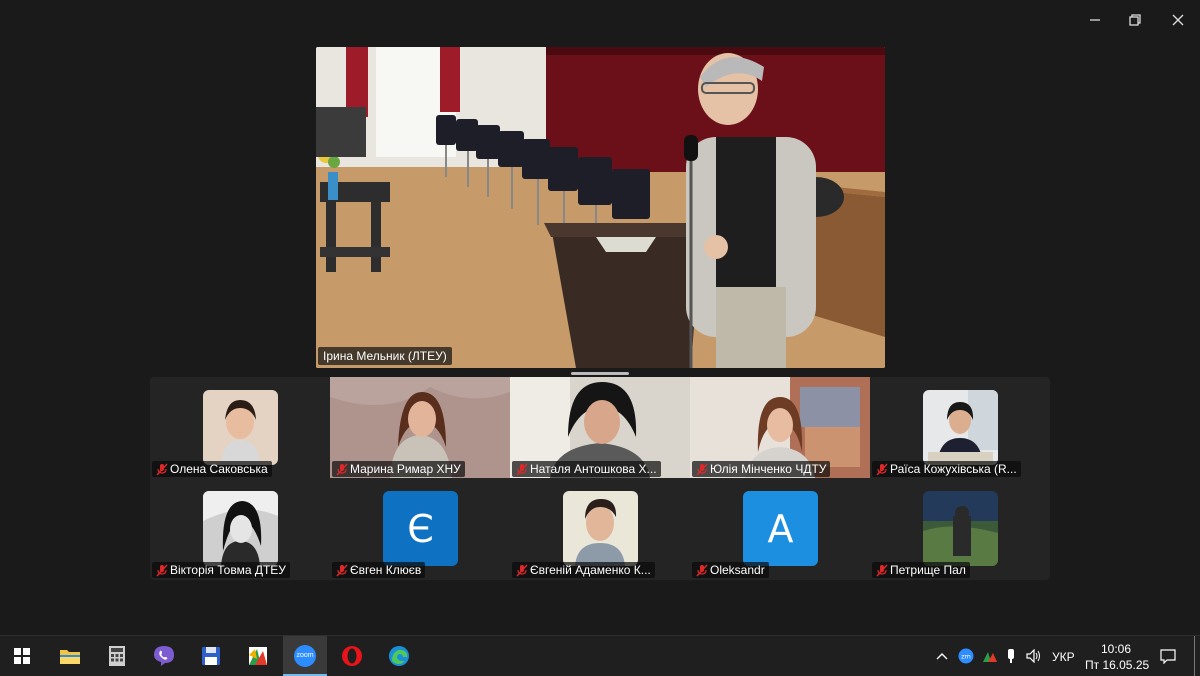 This screenshot has height=676, width=1200. I want to click on participant-tile: A Oleksandr, so click(780, 528).